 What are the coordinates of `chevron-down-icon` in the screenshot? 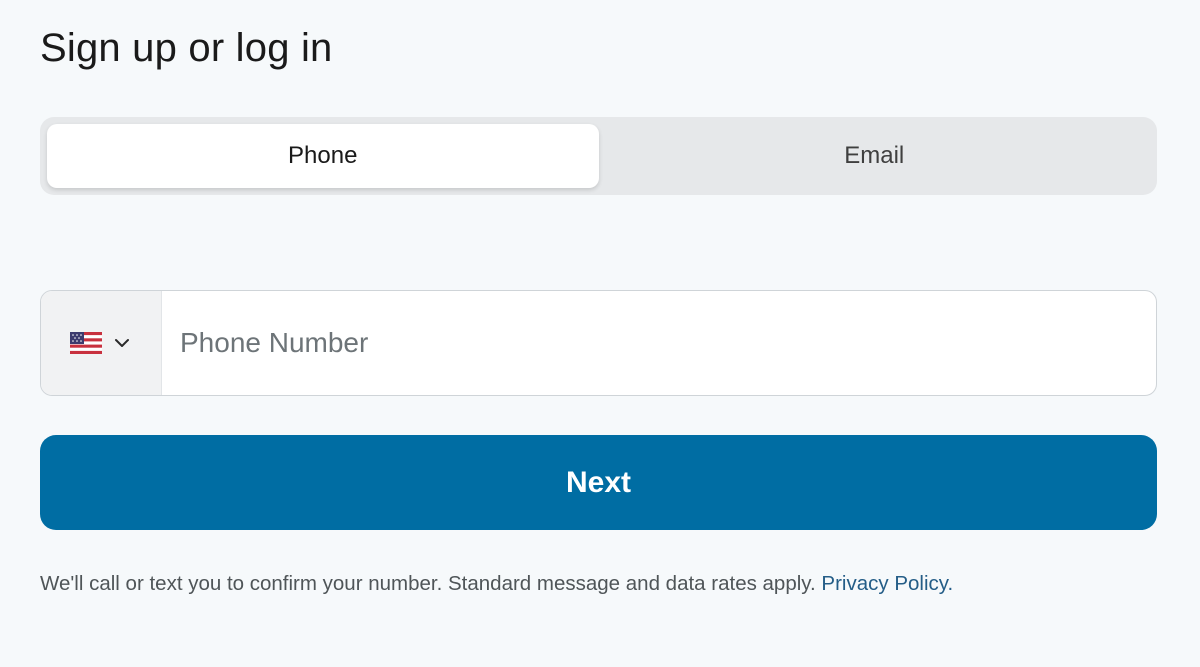 It's located at (122, 343).